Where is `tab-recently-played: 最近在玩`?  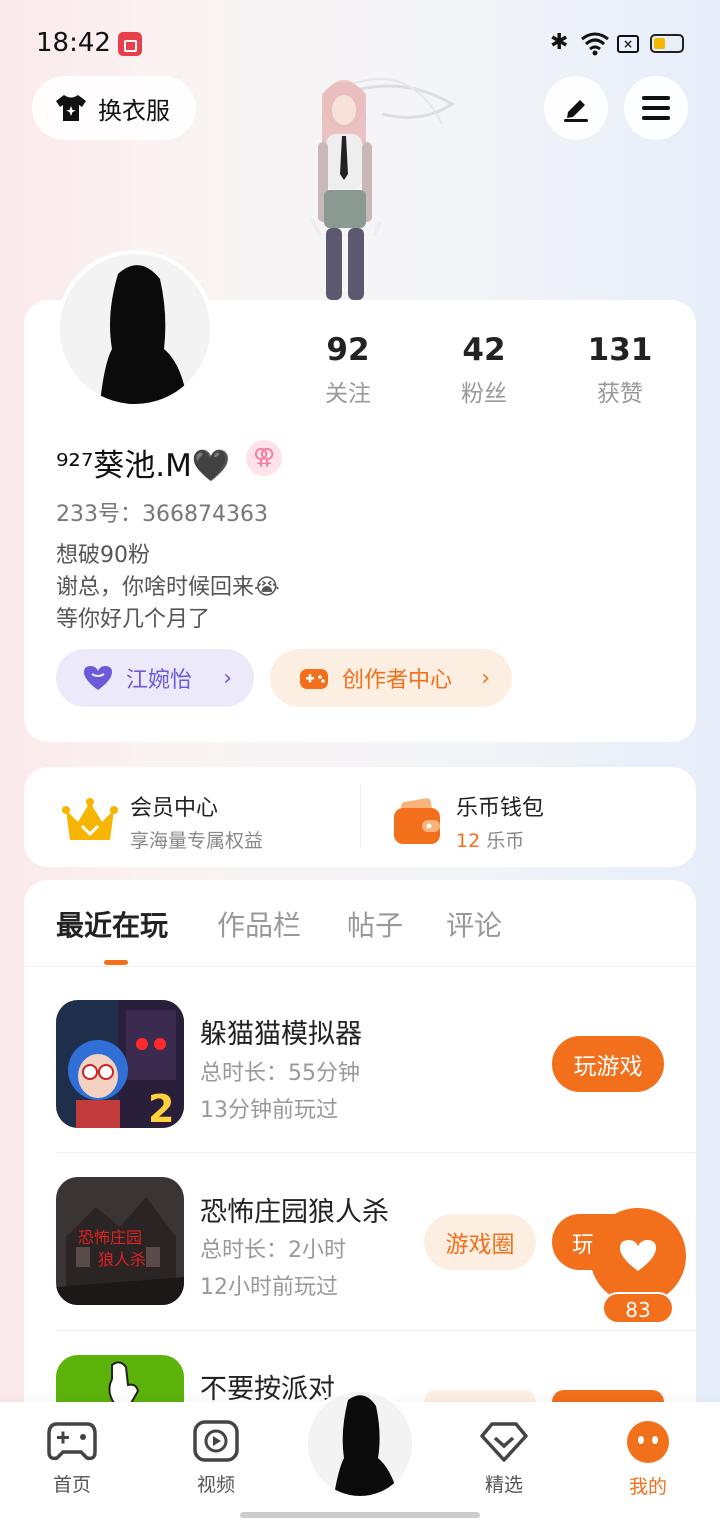
tab-recently-played: 最近在玩 is located at coordinates (112, 924).